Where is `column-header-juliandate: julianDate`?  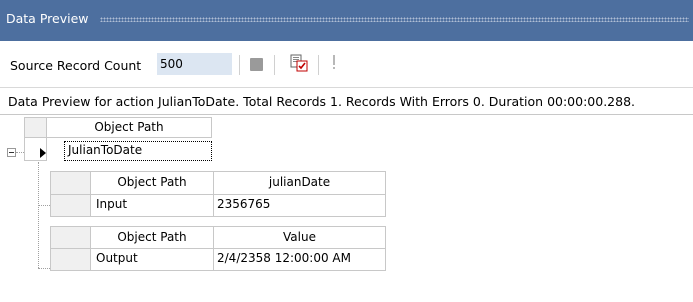 column-header-juliandate: julianDate is located at coordinates (299, 183).